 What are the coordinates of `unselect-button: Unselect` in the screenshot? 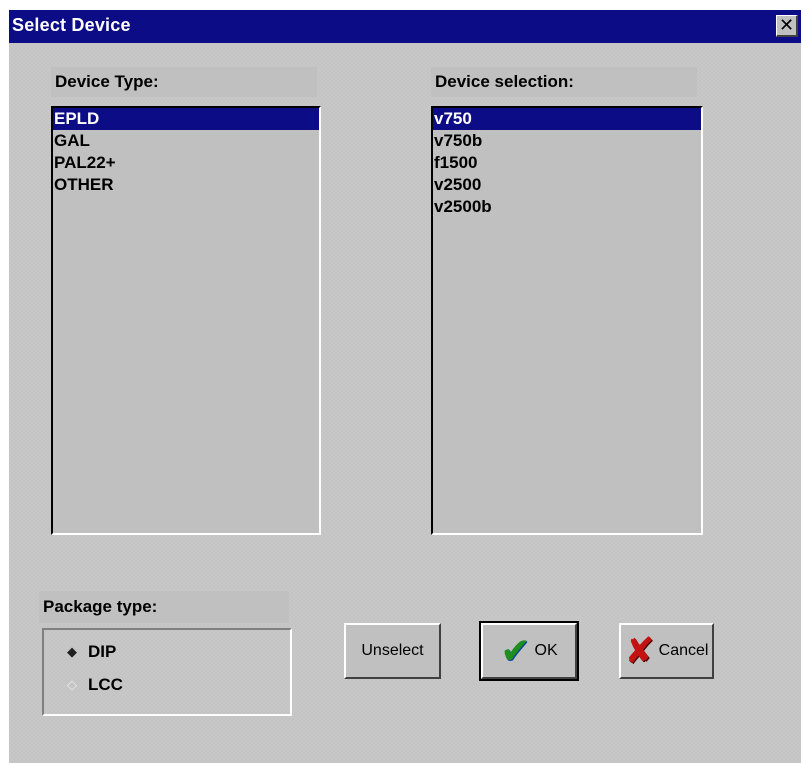 It's located at (392, 651).